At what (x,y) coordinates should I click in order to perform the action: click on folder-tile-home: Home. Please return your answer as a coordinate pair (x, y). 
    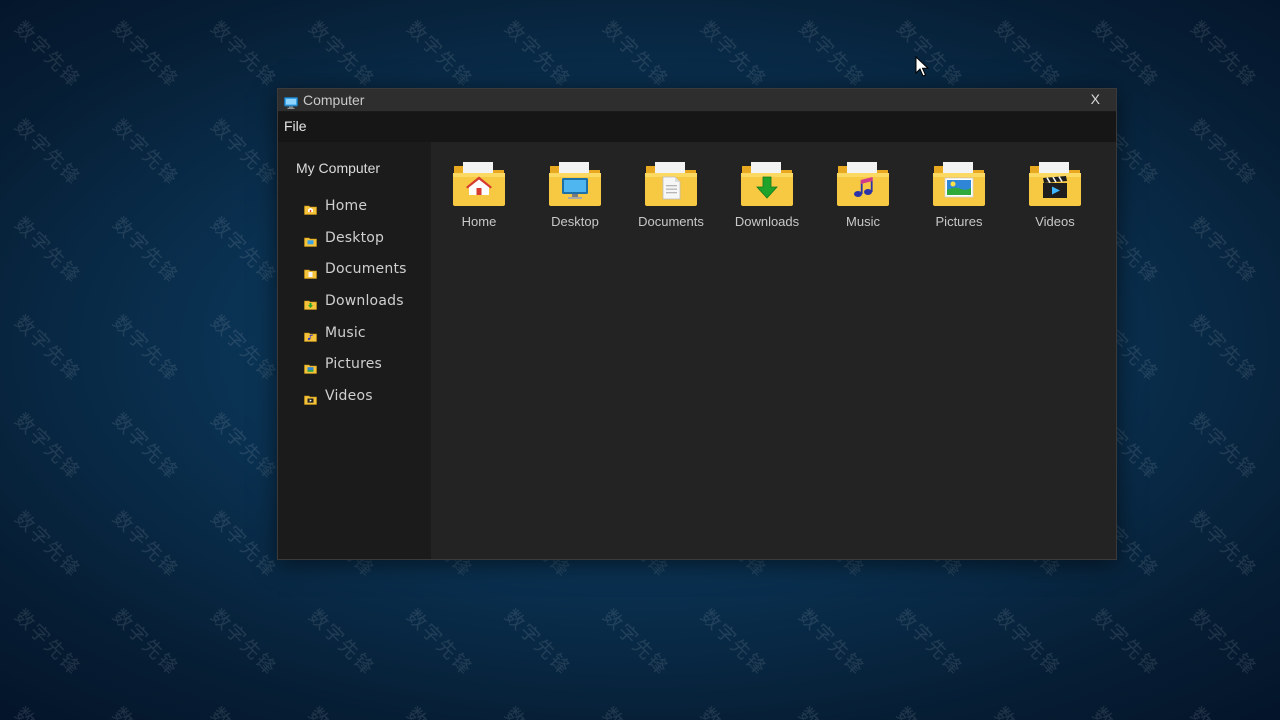
    Looking at the image, I should click on (479, 194).